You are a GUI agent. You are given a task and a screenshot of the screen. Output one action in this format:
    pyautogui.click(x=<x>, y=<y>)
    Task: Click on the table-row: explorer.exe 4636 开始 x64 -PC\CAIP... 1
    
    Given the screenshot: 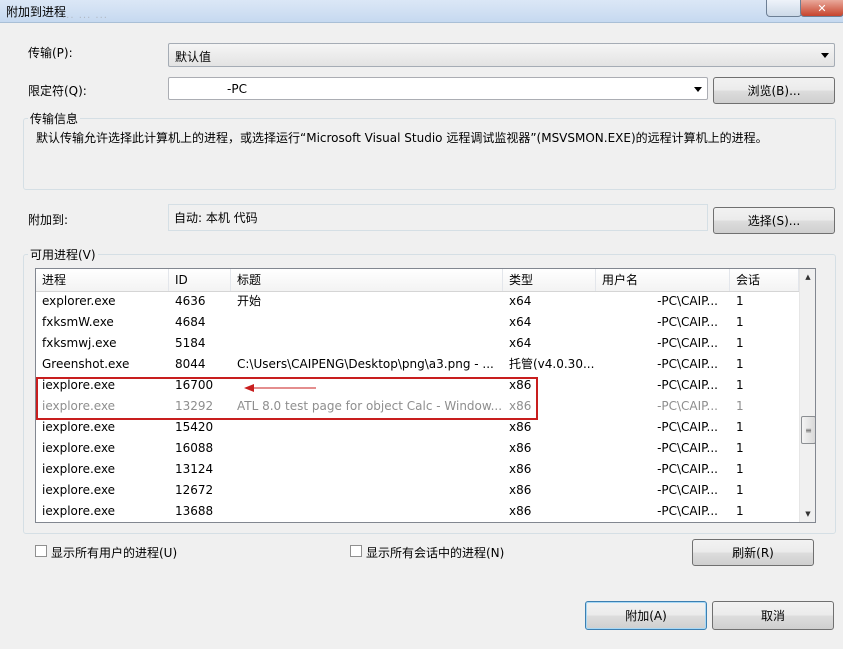 What is the action you would take?
    pyautogui.click(x=417, y=301)
    